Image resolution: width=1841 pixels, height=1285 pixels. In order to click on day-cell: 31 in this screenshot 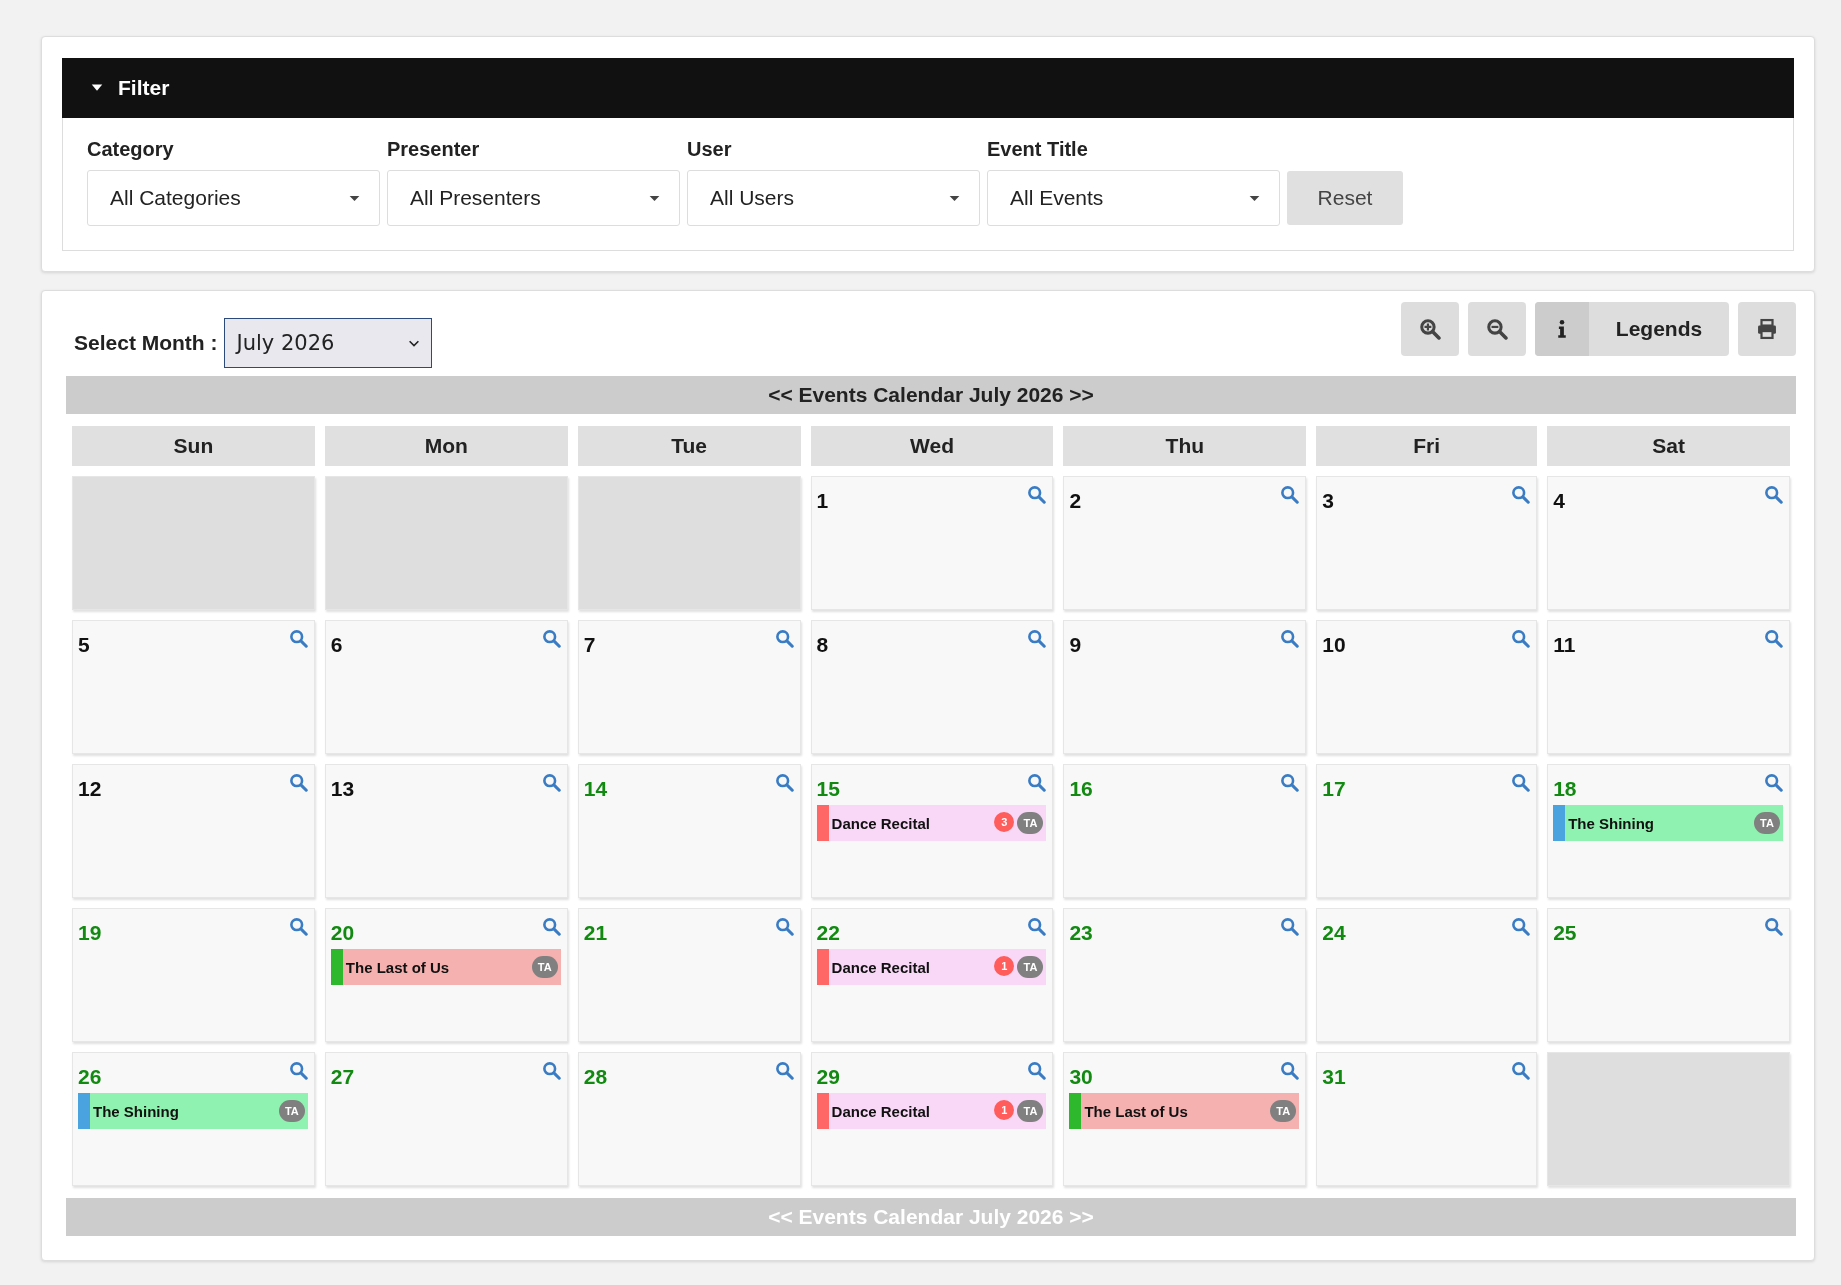, I will do `click(1427, 1119)`.